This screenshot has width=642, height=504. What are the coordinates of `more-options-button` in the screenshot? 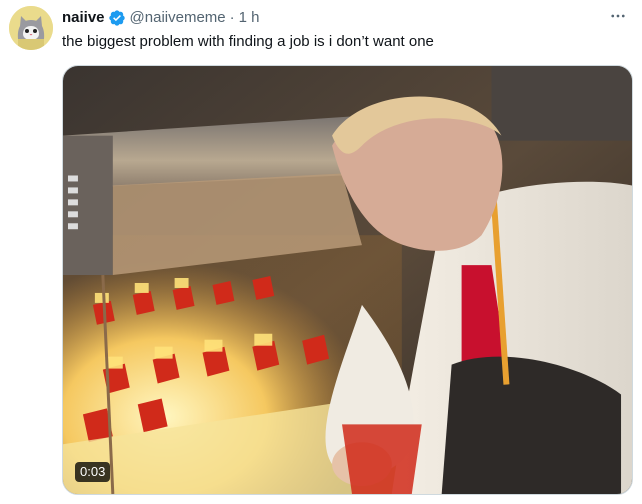 It's located at (618, 16).